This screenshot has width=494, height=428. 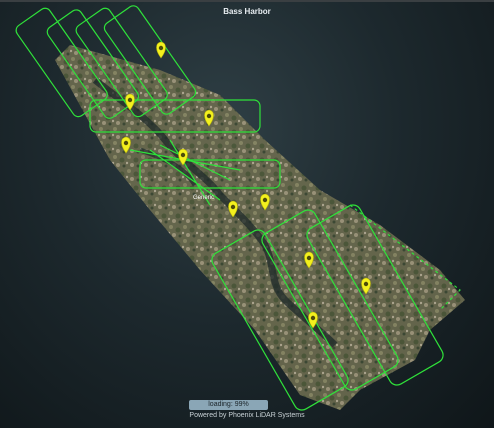 I want to click on page-title: Bass Harbor, so click(x=247, y=11).